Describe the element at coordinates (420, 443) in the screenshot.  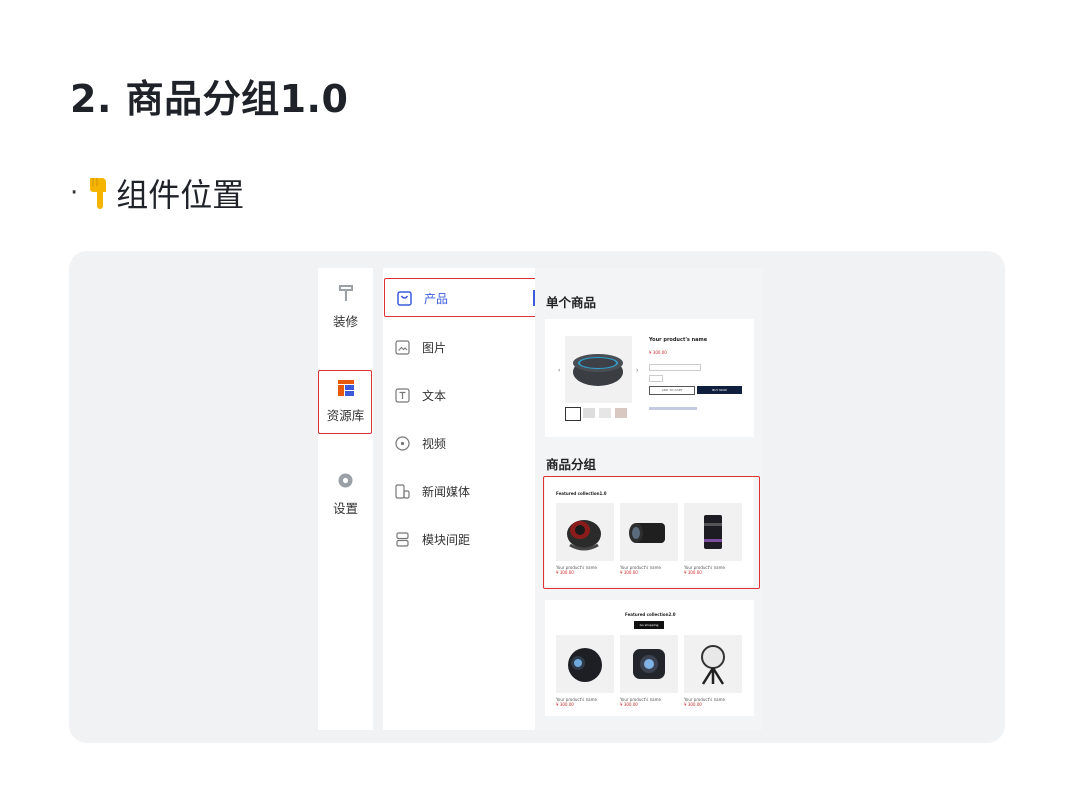
I see `panel-item-video: 视频` at that location.